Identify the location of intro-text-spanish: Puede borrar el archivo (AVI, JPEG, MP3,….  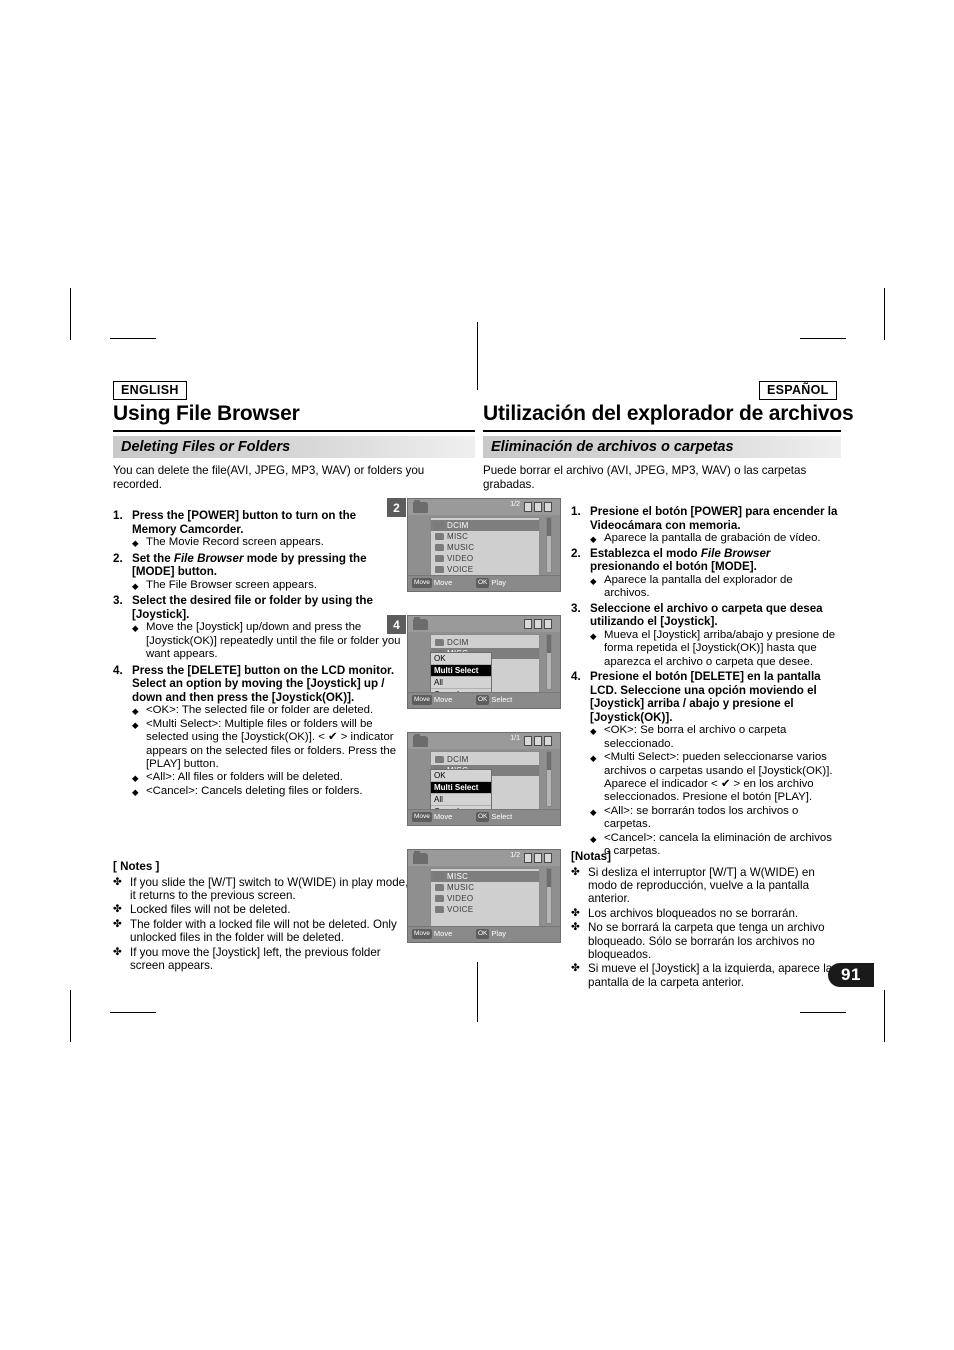
(645, 477).